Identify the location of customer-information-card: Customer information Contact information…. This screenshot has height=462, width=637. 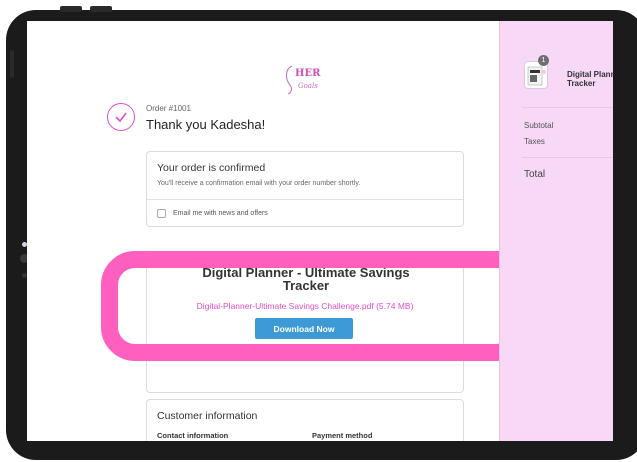
(305, 420).